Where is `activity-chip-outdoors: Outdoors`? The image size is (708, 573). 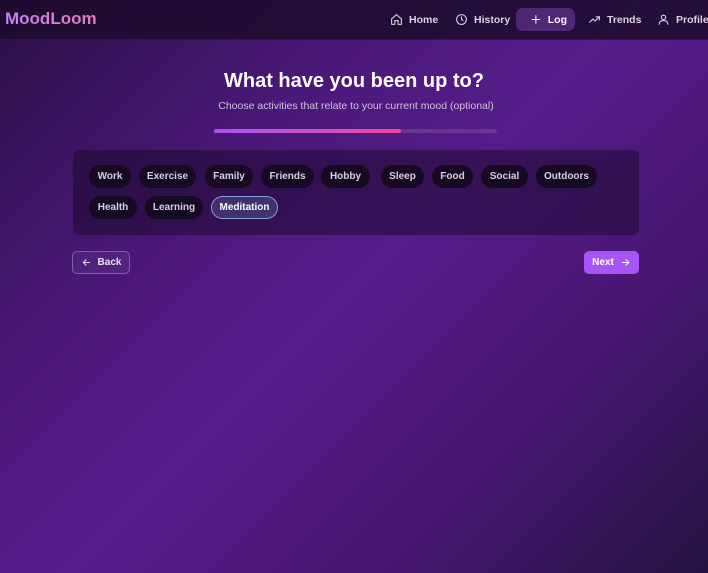 activity-chip-outdoors: Outdoors is located at coordinates (566, 176).